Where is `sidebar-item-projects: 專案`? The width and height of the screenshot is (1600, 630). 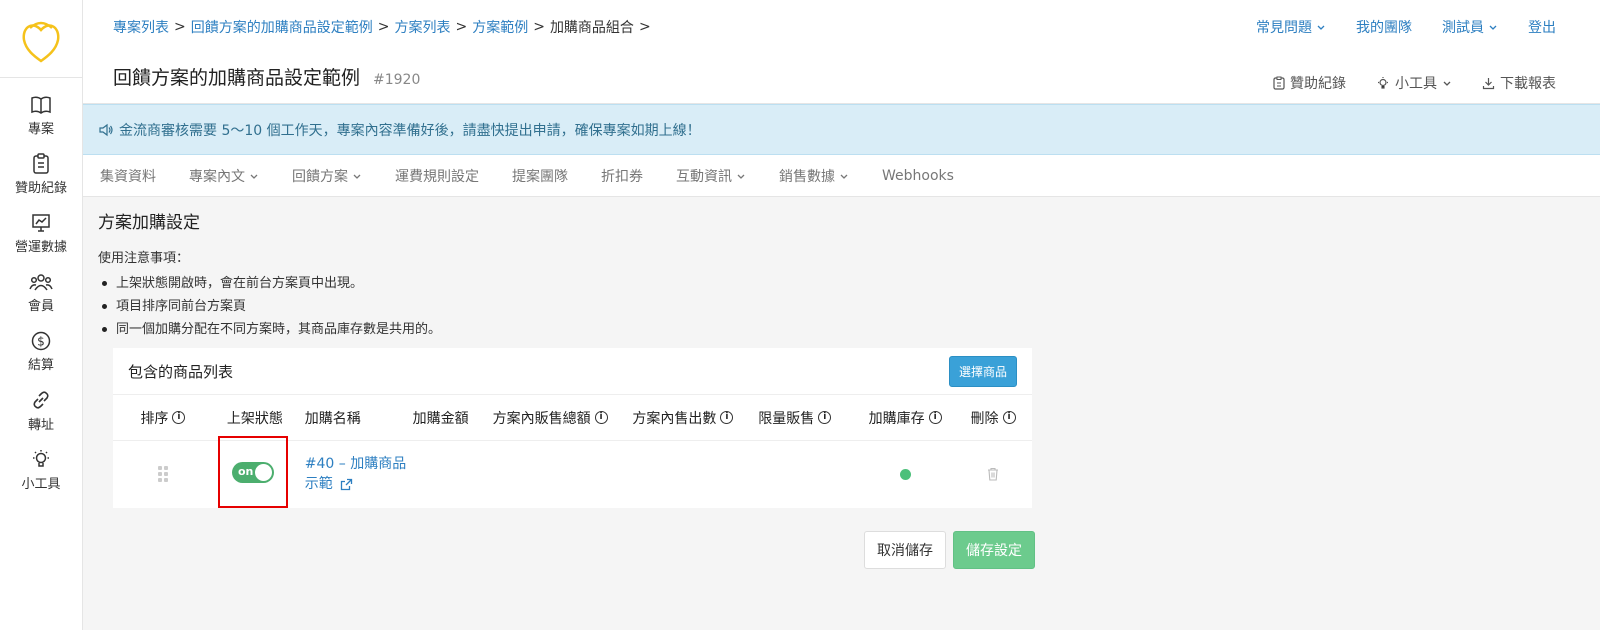 sidebar-item-projects: 專案 is located at coordinates (41, 115).